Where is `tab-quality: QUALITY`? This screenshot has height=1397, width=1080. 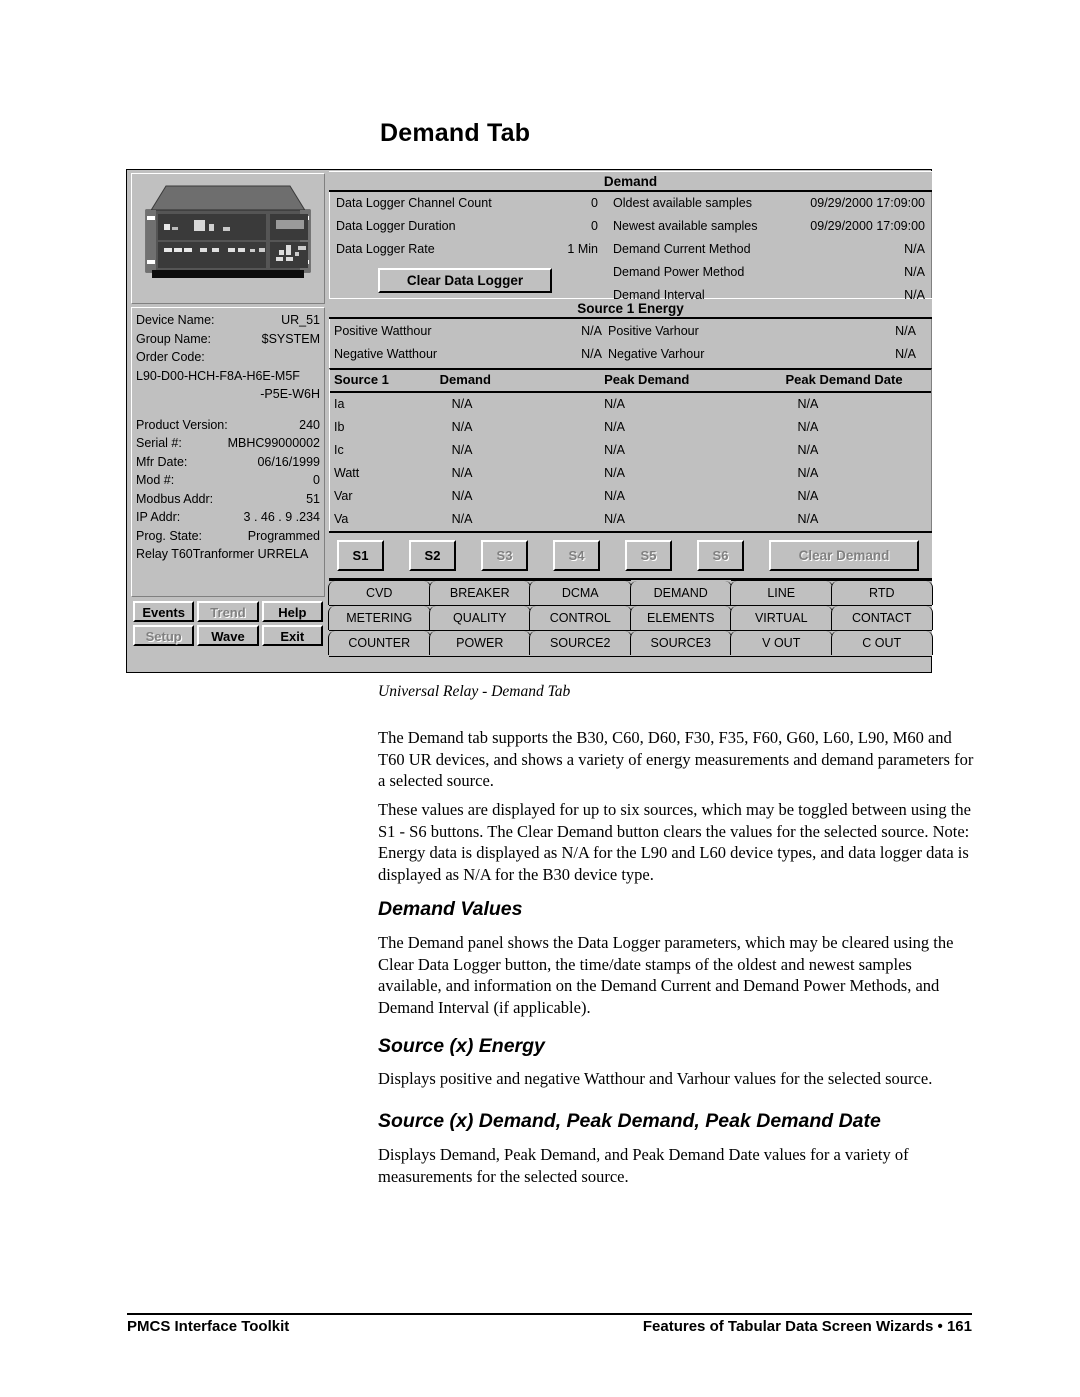 tab-quality: QUALITY is located at coordinates (479, 617).